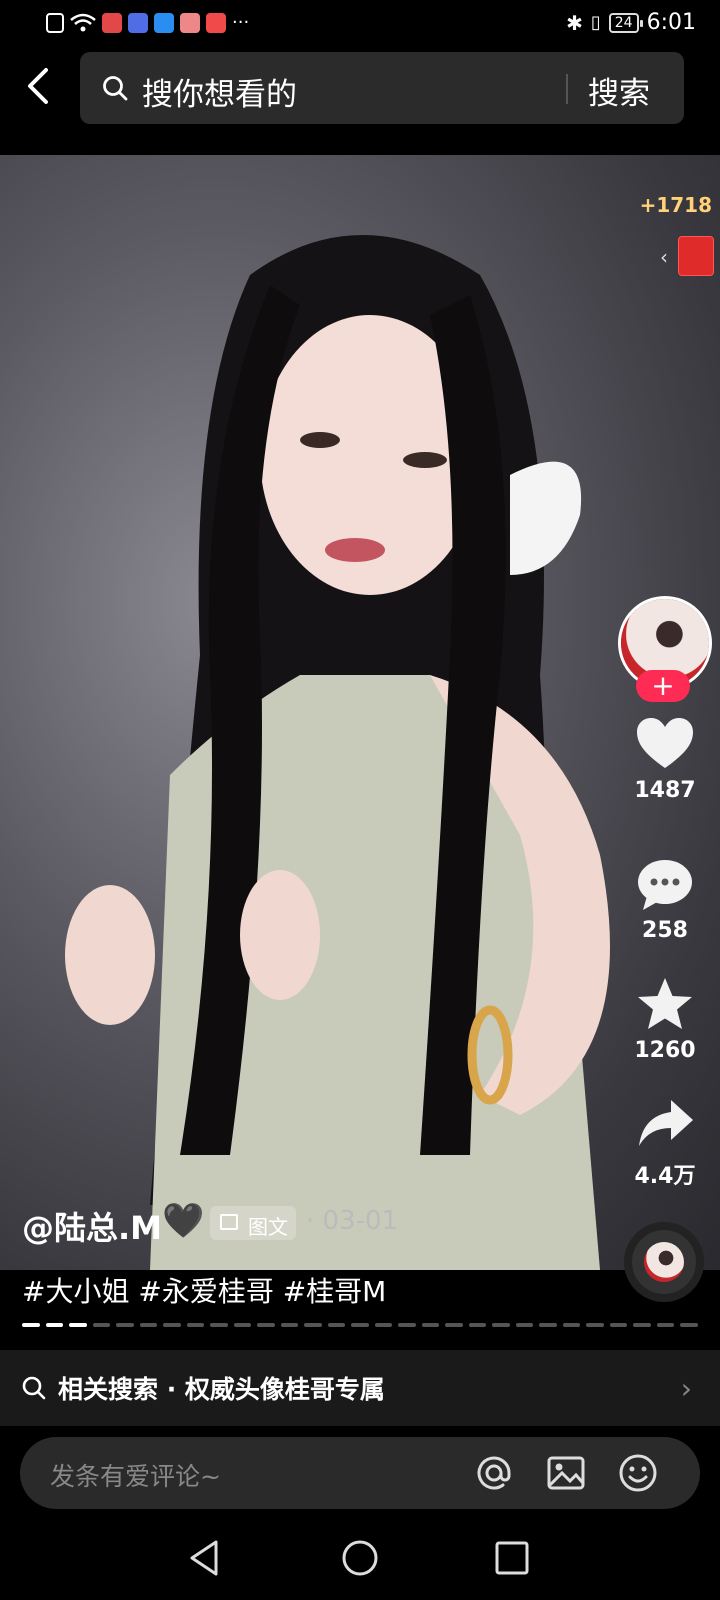  Describe the element at coordinates (92, 1226) in the screenshot. I see `author-name: @陆总.M` at that location.